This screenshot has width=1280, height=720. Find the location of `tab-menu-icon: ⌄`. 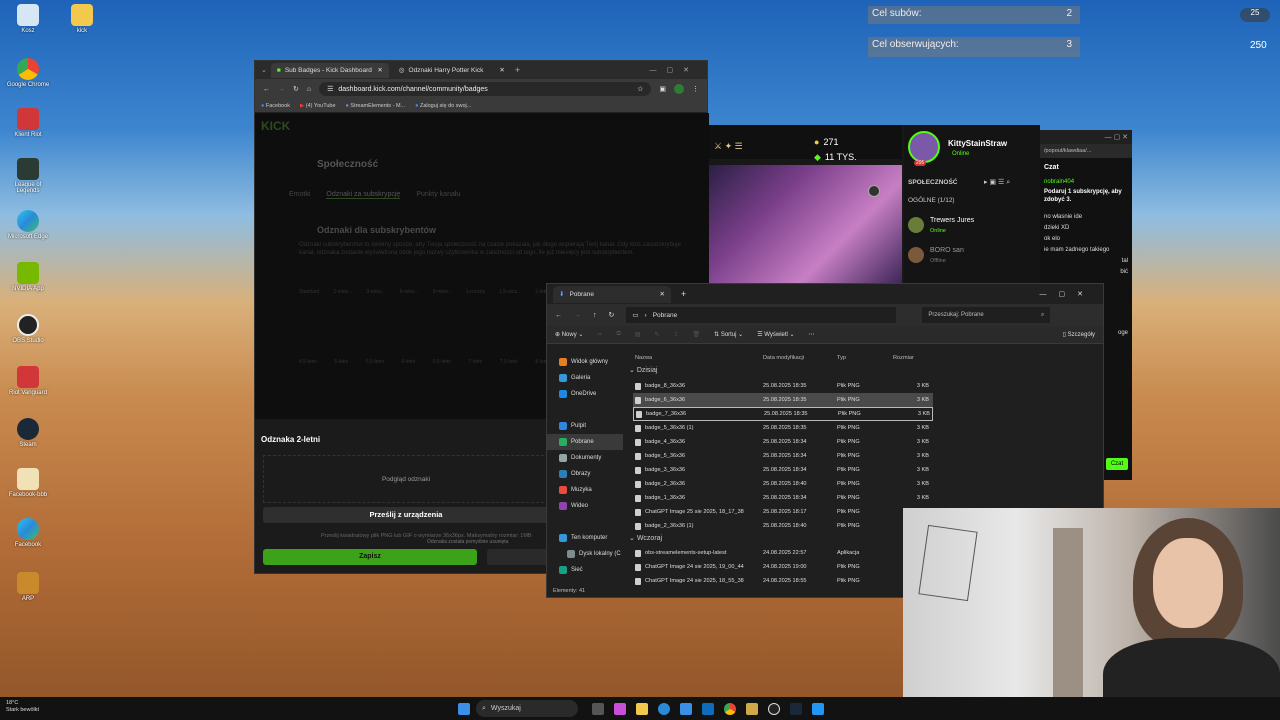

tab-menu-icon: ⌄ is located at coordinates (264, 70).